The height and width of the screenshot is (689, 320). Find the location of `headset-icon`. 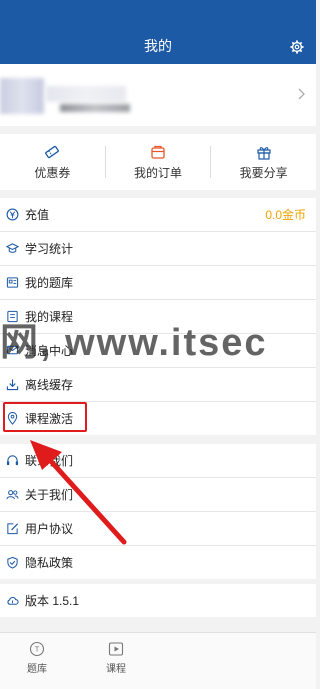

headset-icon is located at coordinates (12, 460).